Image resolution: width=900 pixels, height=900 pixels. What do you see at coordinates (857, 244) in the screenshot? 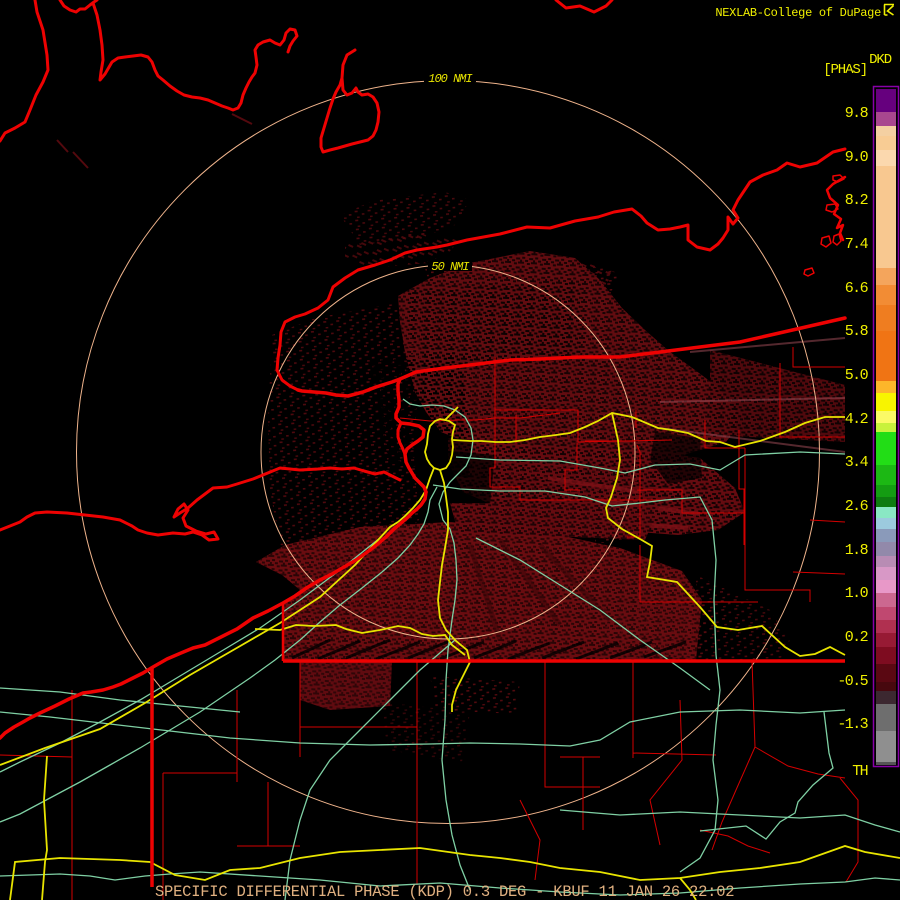
I see `svg-text: 7.4` at bounding box center [857, 244].